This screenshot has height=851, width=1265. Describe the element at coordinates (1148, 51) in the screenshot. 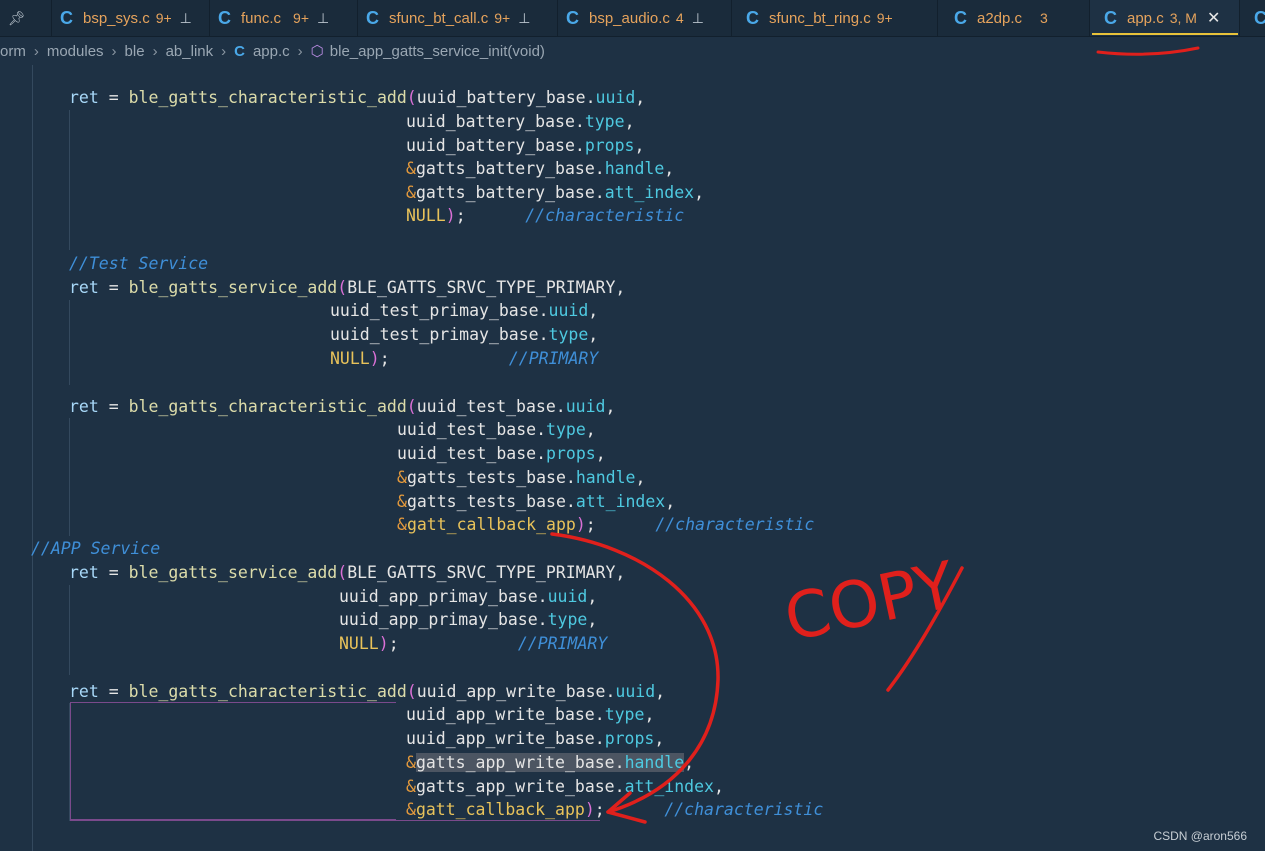

I see `underline-stroke` at that location.